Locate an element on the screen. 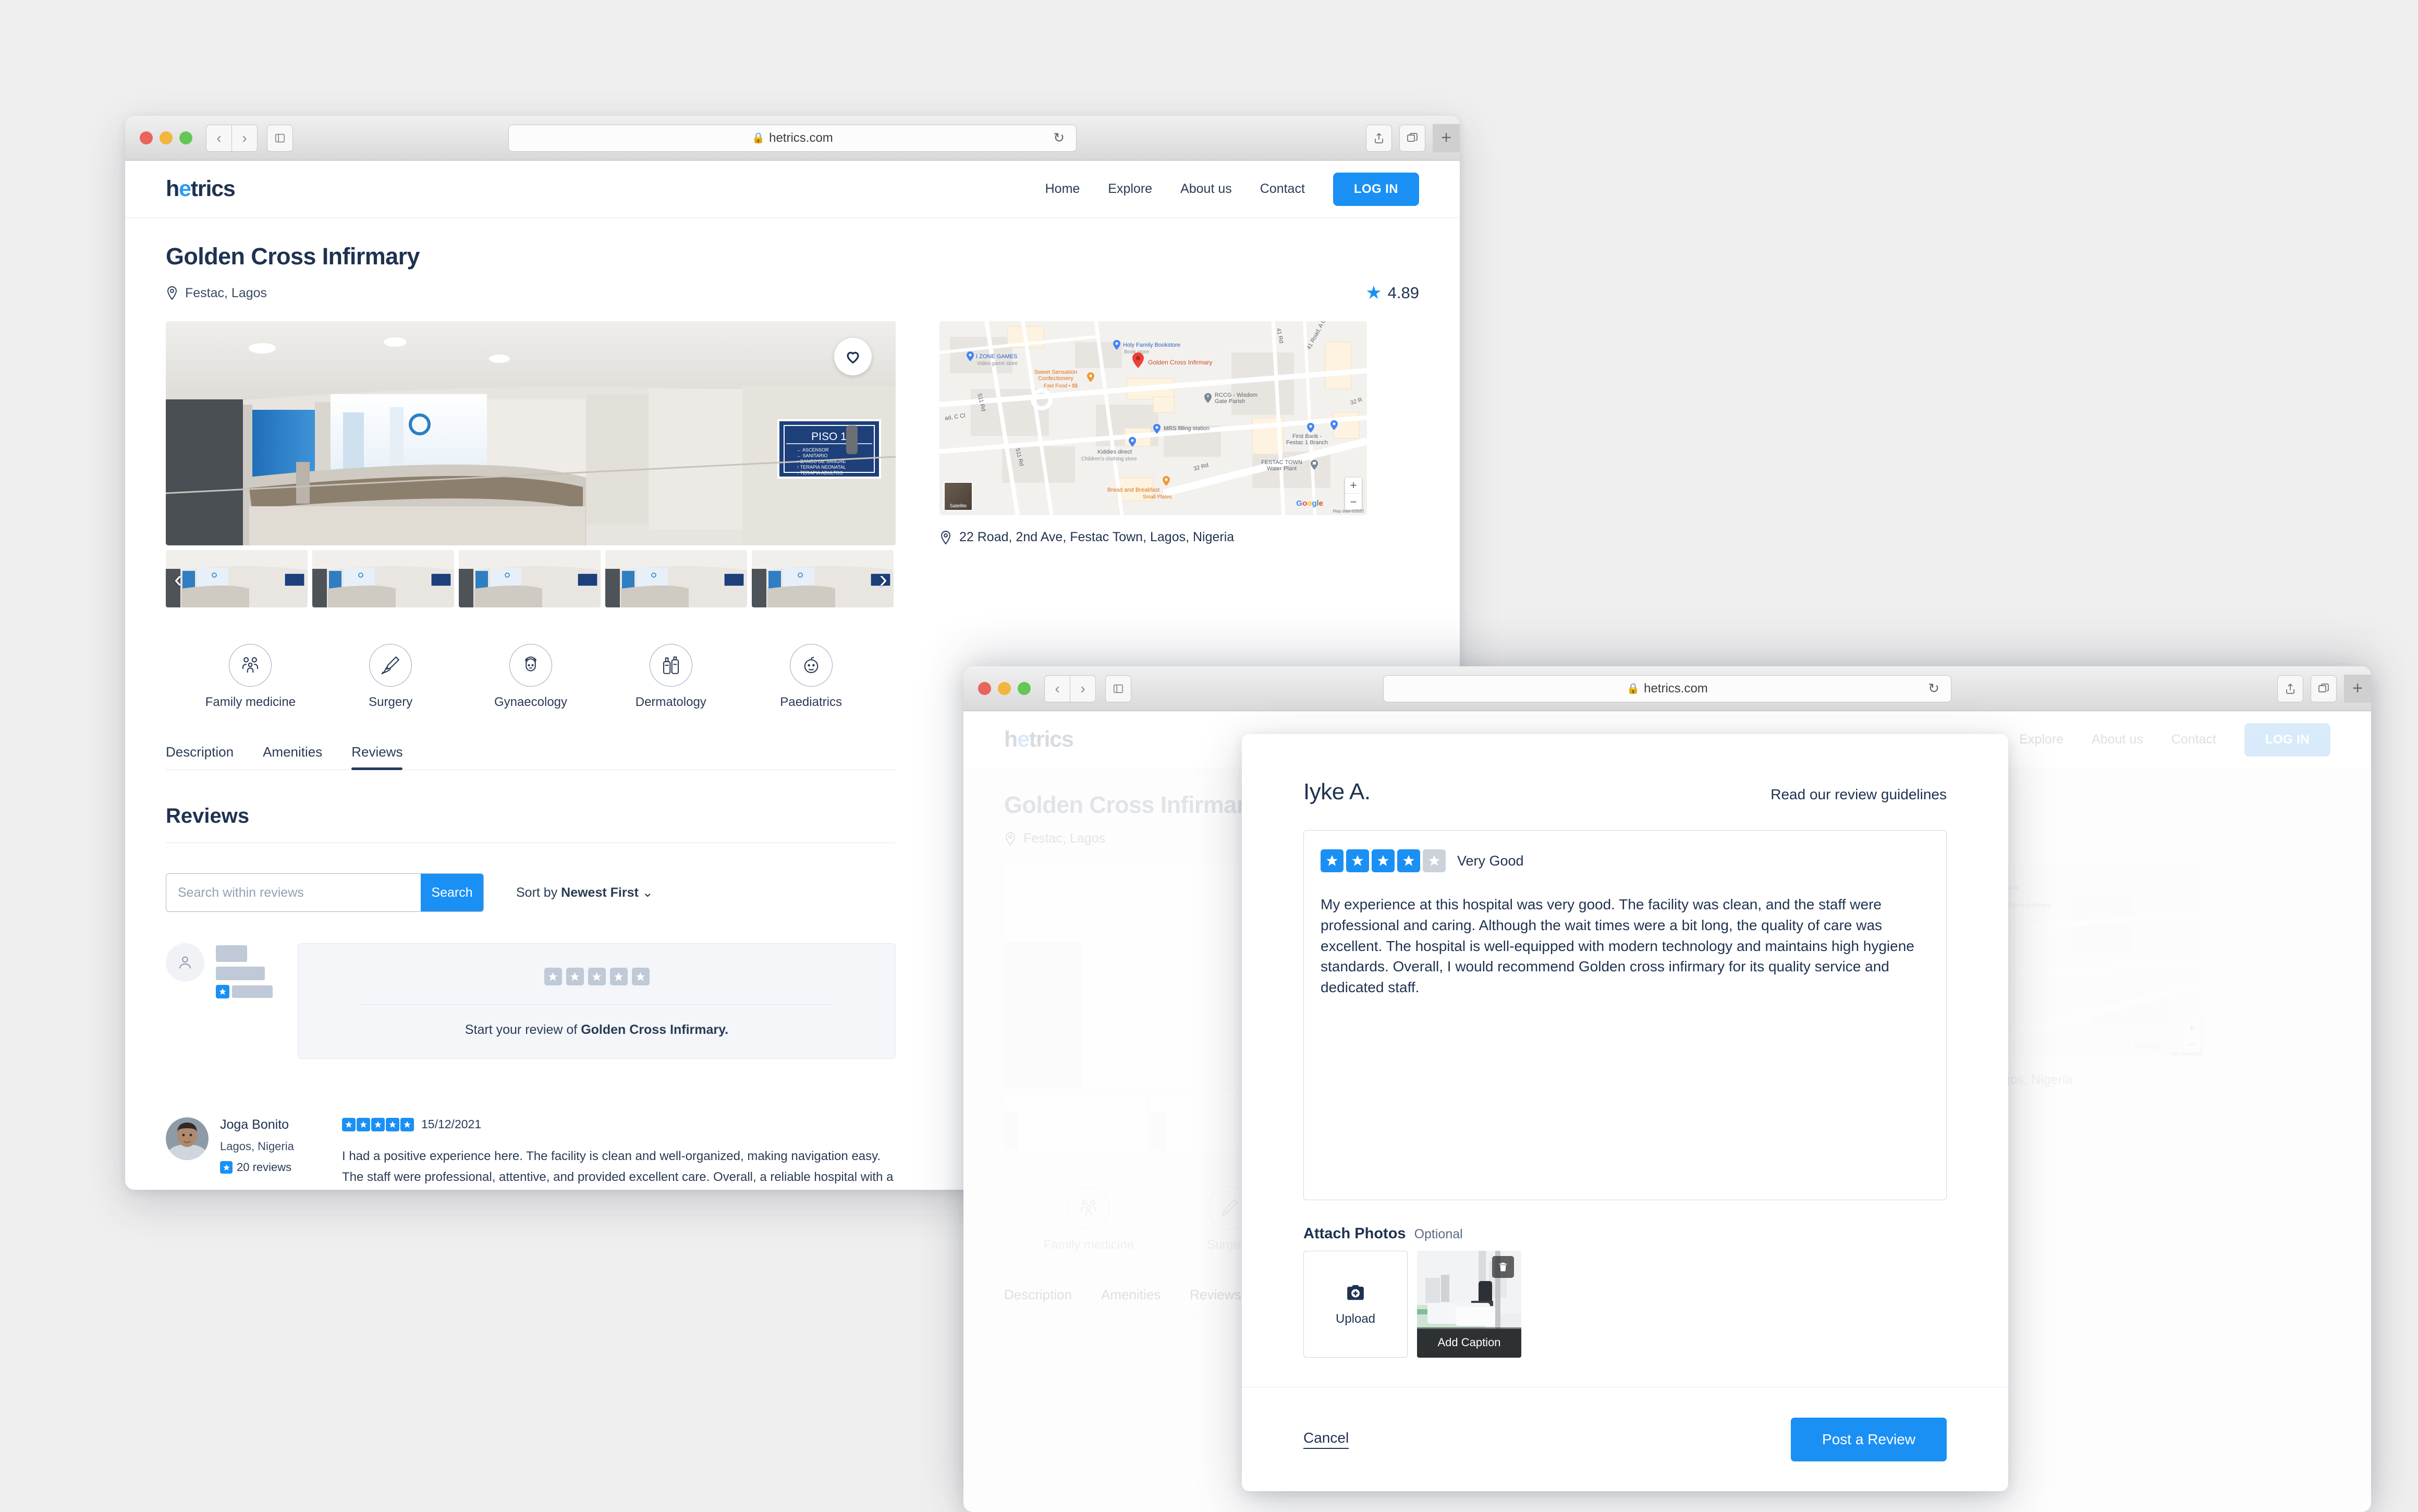  maximize-window-button is located at coordinates (185, 137).